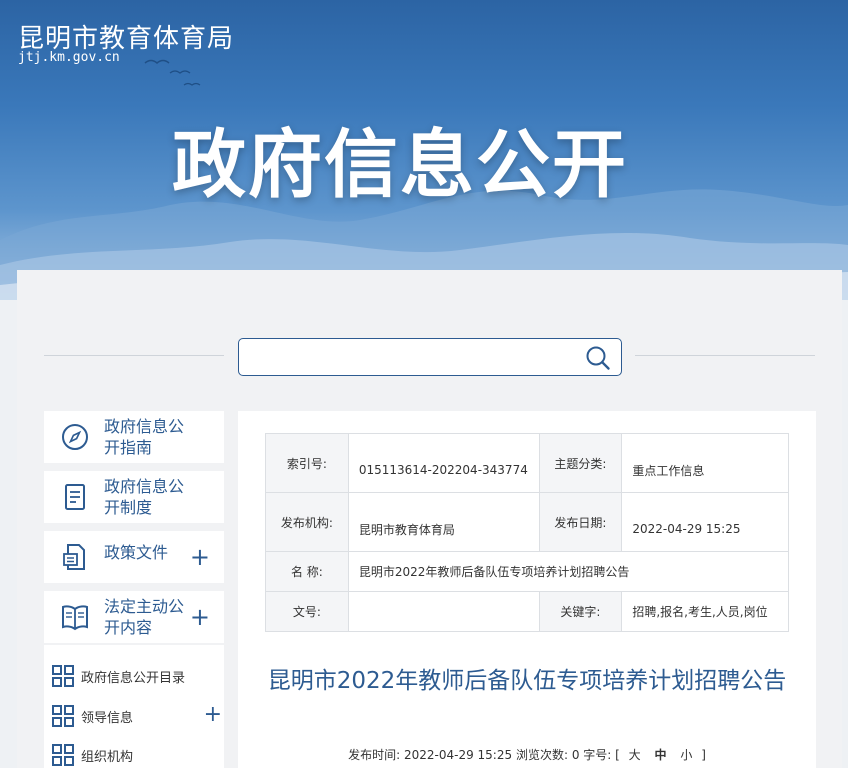 The height and width of the screenshot is (768, 848). Describe the element at coordinates (597, 755) in the screenshot. I see `font-size-label: 字号:` at that location.